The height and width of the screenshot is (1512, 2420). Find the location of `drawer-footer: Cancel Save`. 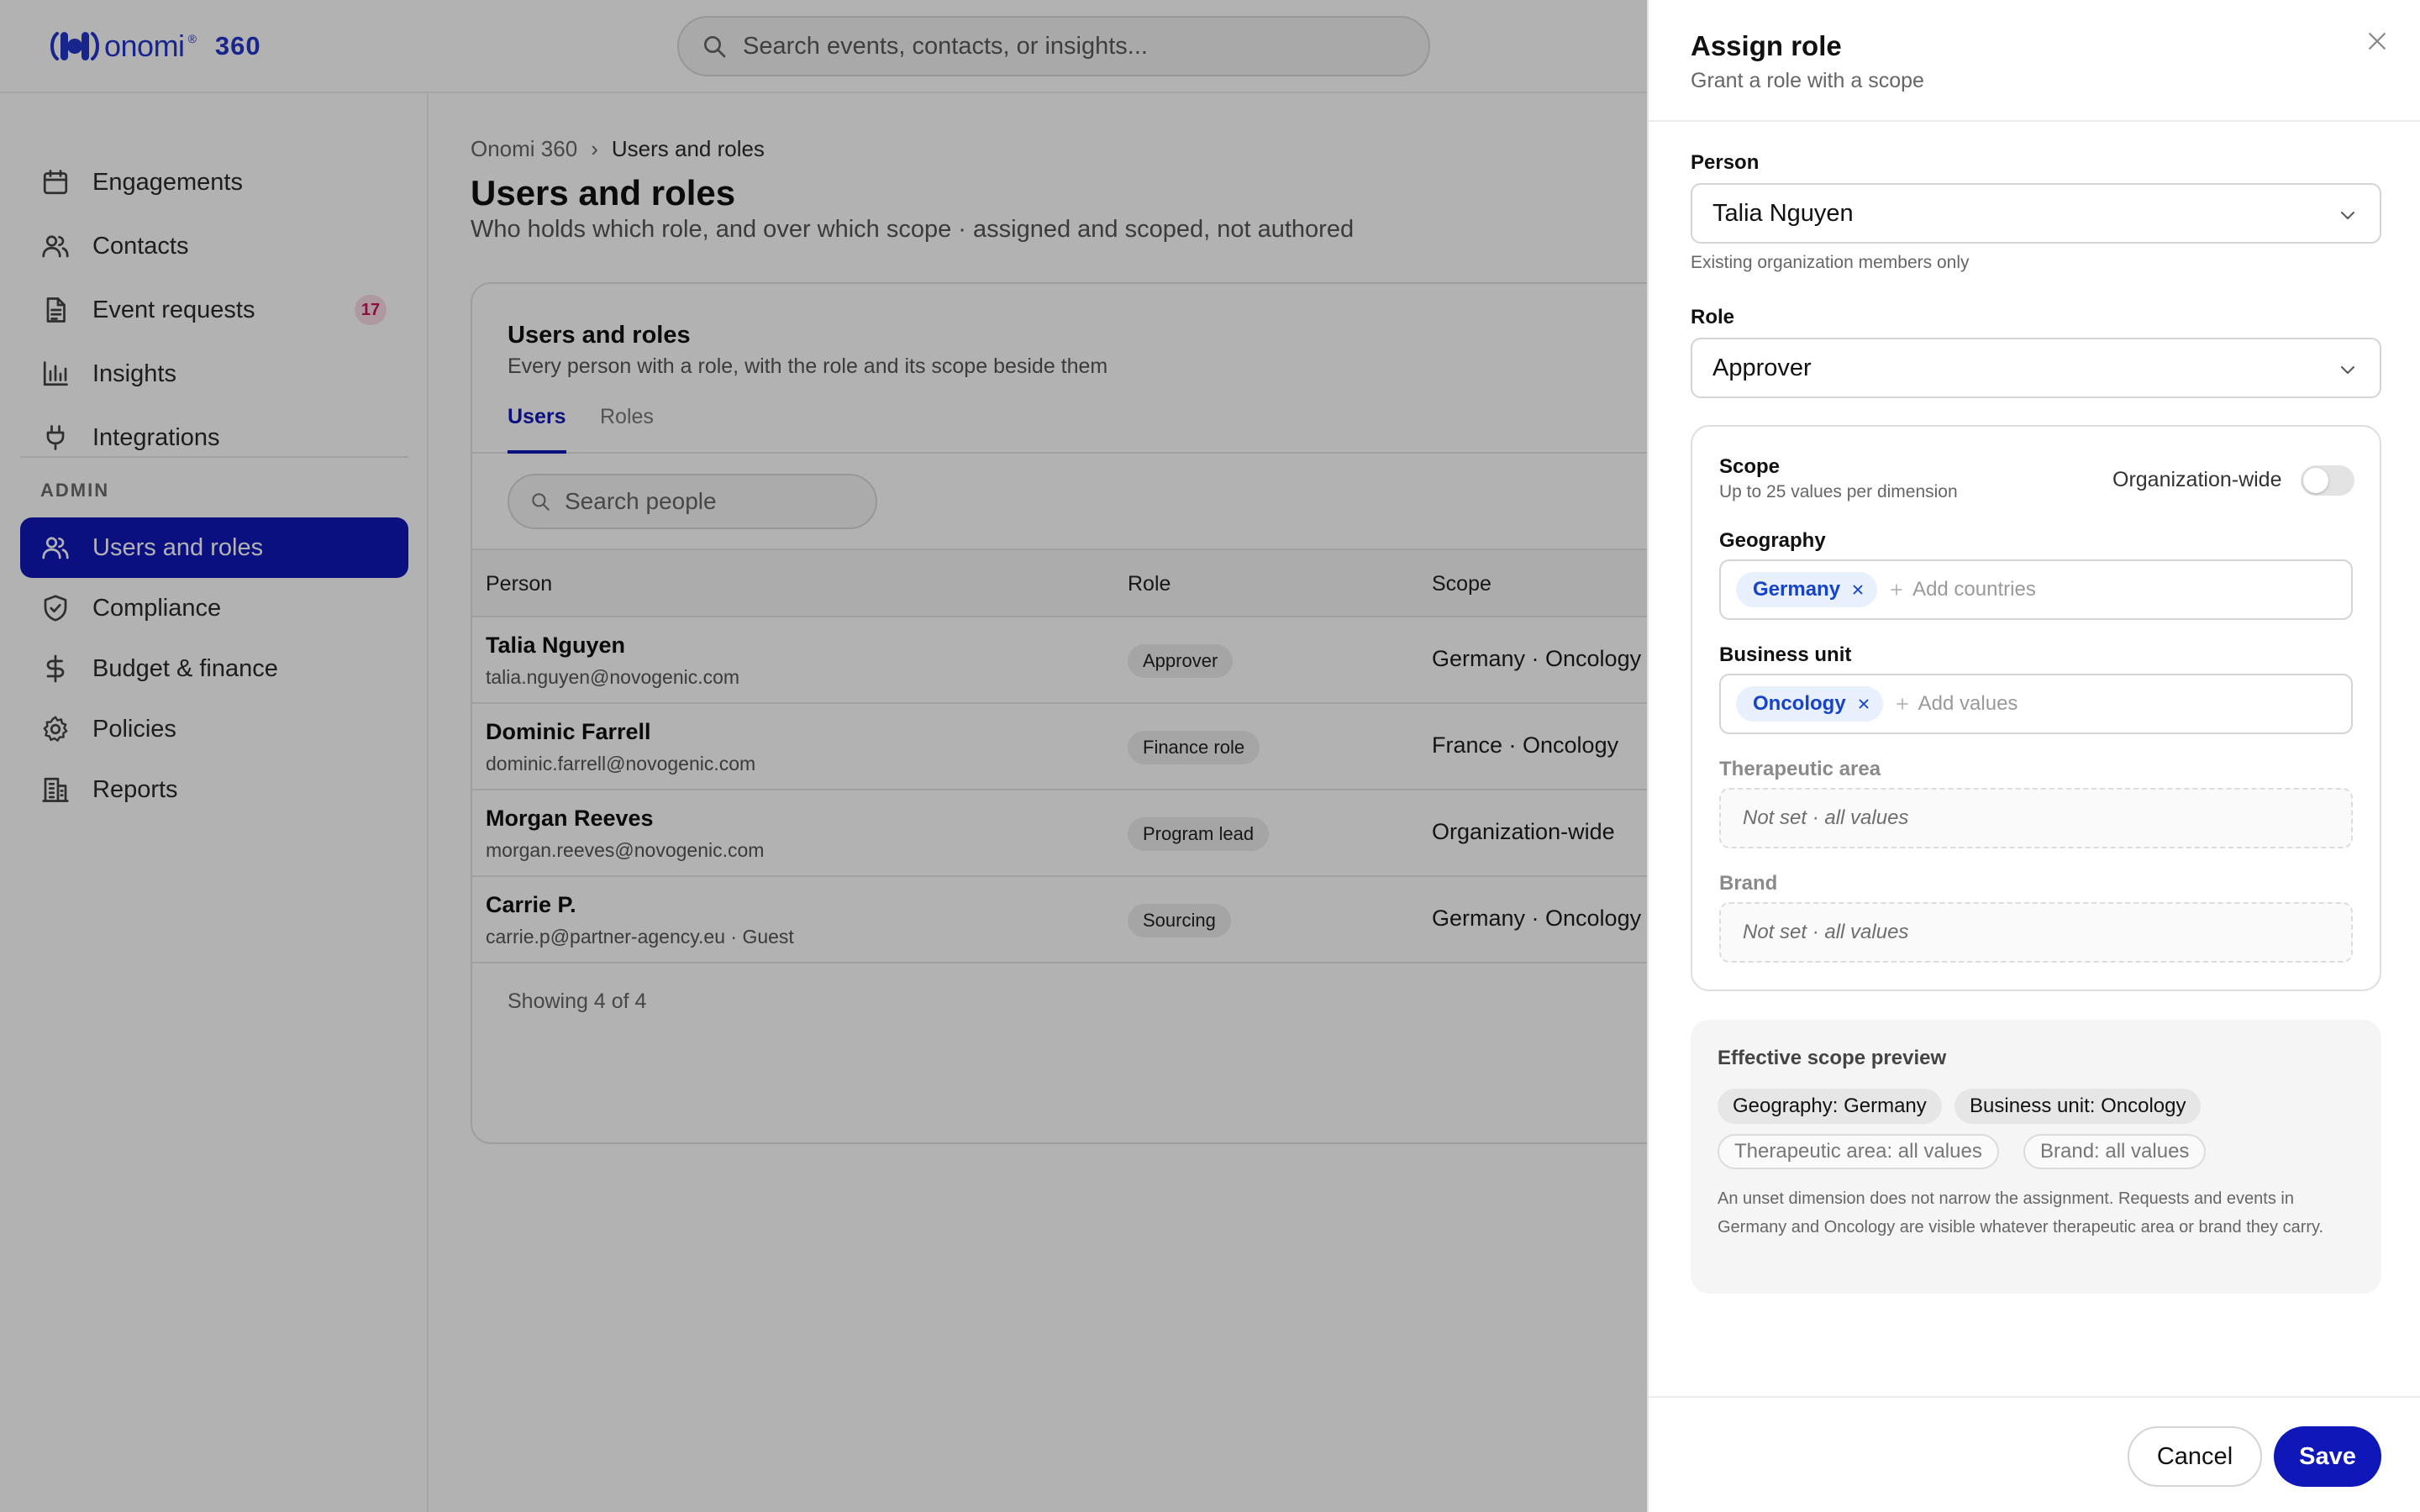

drawer-footer: Cancel Save is located at coordinates (2035, 1454).